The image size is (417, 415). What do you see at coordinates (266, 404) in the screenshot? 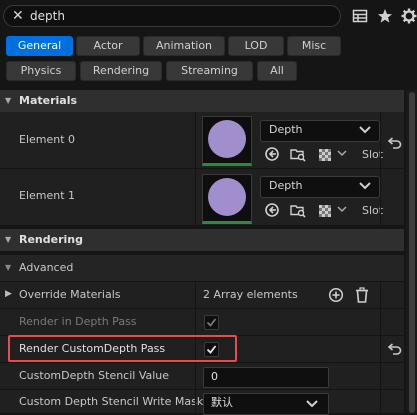
I see `stencil-write-mask-dropdown: 默认` at bounding box center [266, 404].